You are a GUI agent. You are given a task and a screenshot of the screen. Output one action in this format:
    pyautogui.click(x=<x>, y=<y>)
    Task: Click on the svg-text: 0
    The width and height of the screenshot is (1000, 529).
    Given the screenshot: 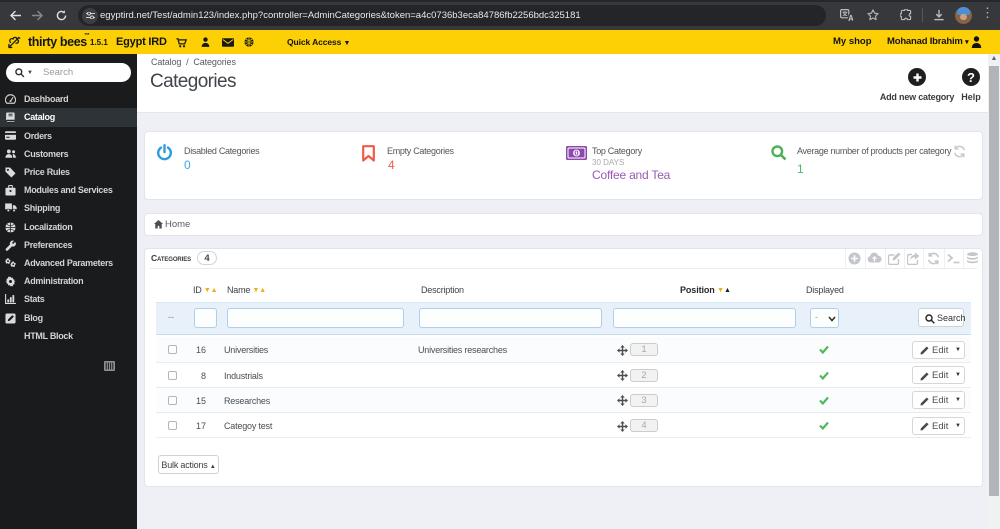 What is the action you would take?
    pyautogui.click(x=576, y=153)
    